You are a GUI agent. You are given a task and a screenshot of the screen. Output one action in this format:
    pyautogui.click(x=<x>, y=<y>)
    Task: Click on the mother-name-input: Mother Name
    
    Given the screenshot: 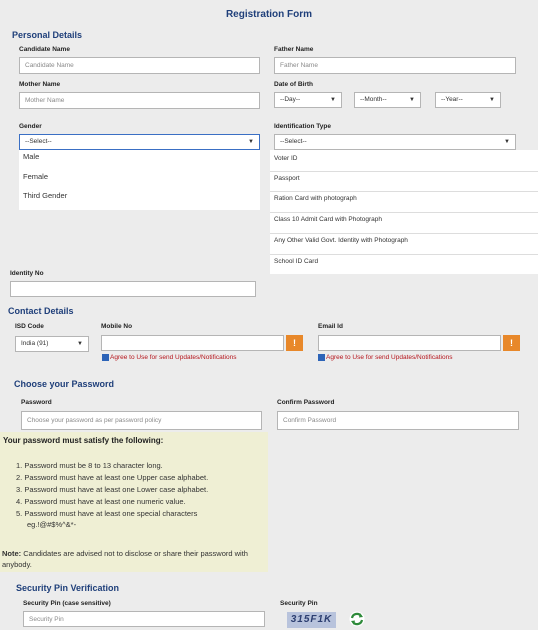 What is the action you would take?
    pyautogui.click(x=139, y=100)
    